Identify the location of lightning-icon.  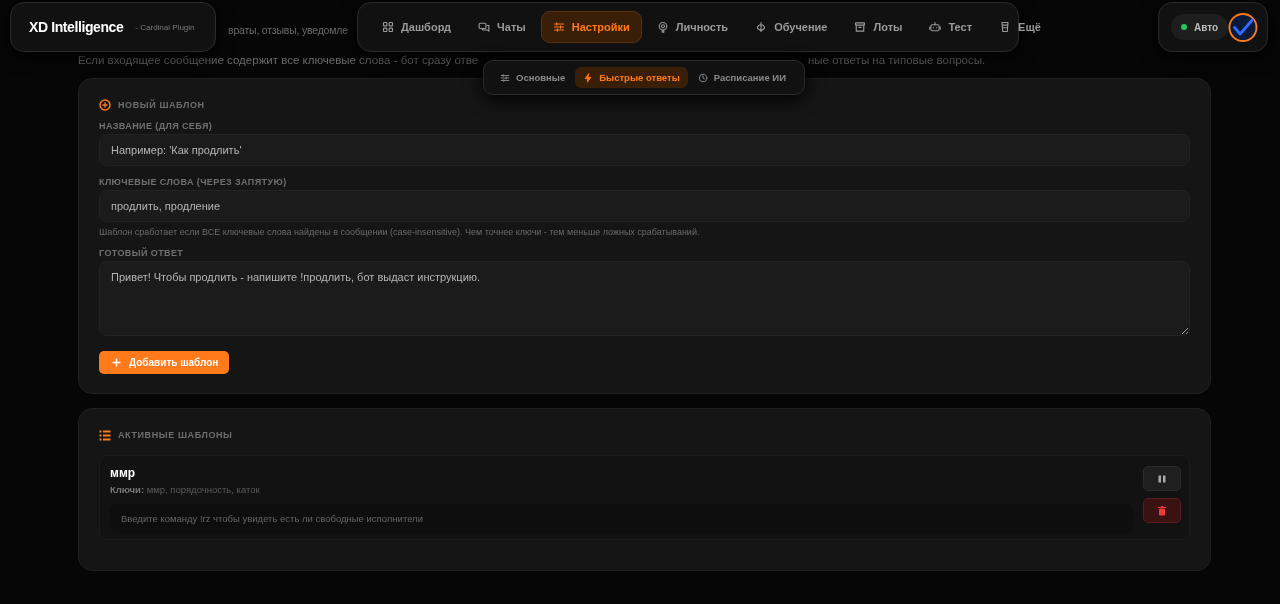
(588, 77).